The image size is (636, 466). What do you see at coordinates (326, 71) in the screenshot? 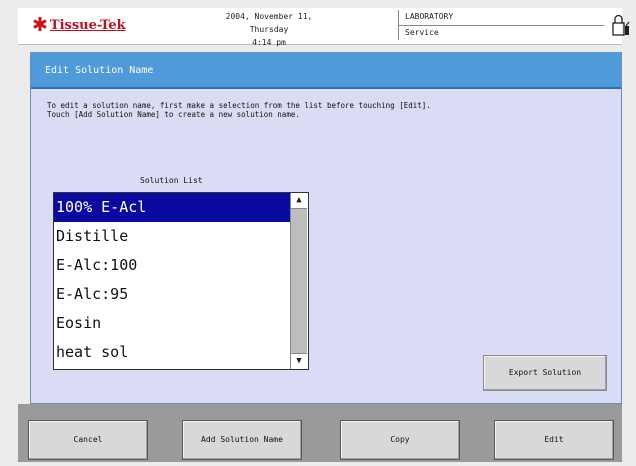
I see `panel-title-bar: Edit Solution Name` at bounding box center [326, 71].